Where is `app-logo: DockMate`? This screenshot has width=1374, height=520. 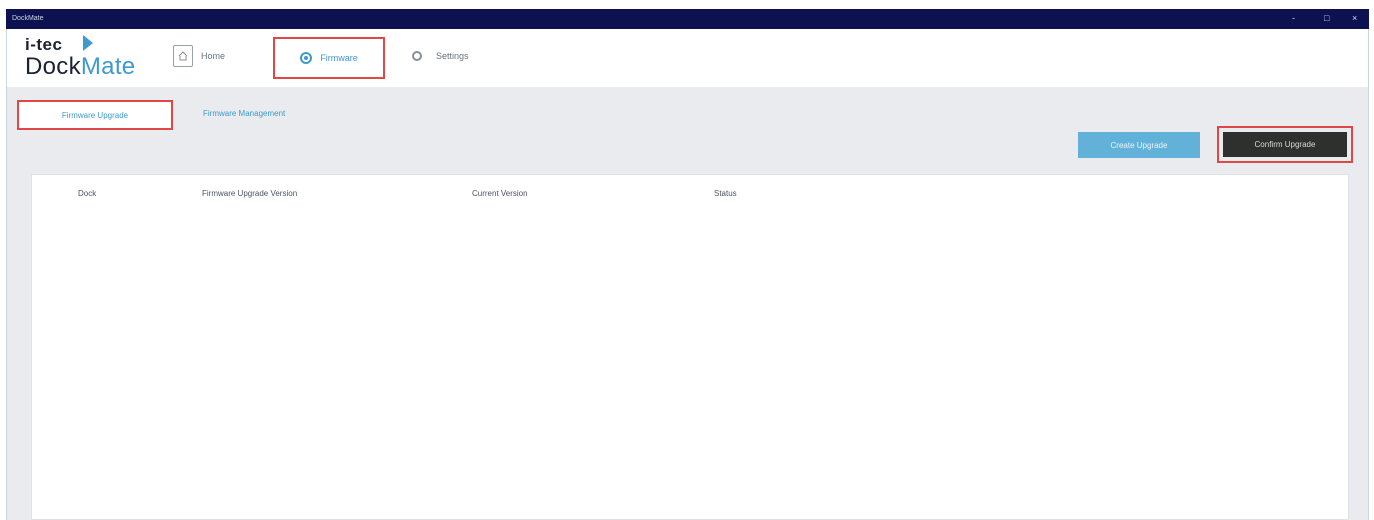 app-logo: DockMate is located at coordinates (80, 67).